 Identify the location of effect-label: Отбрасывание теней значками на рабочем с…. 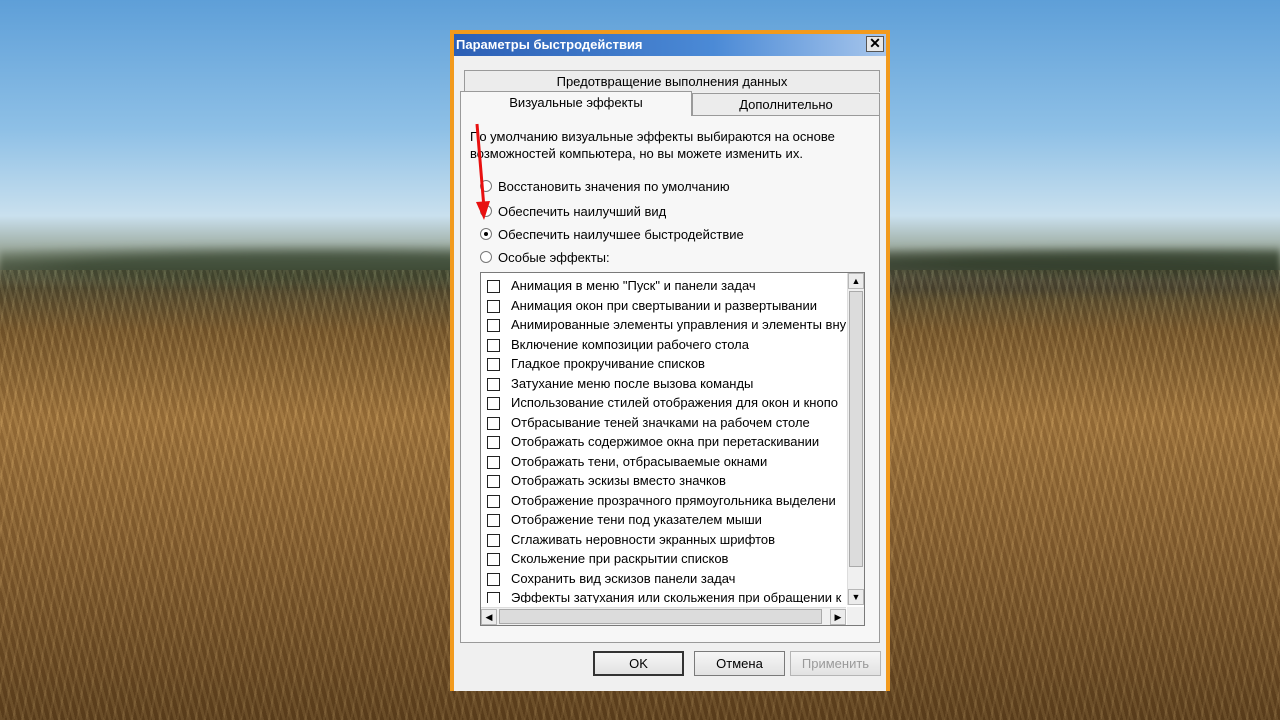
(660, 422).